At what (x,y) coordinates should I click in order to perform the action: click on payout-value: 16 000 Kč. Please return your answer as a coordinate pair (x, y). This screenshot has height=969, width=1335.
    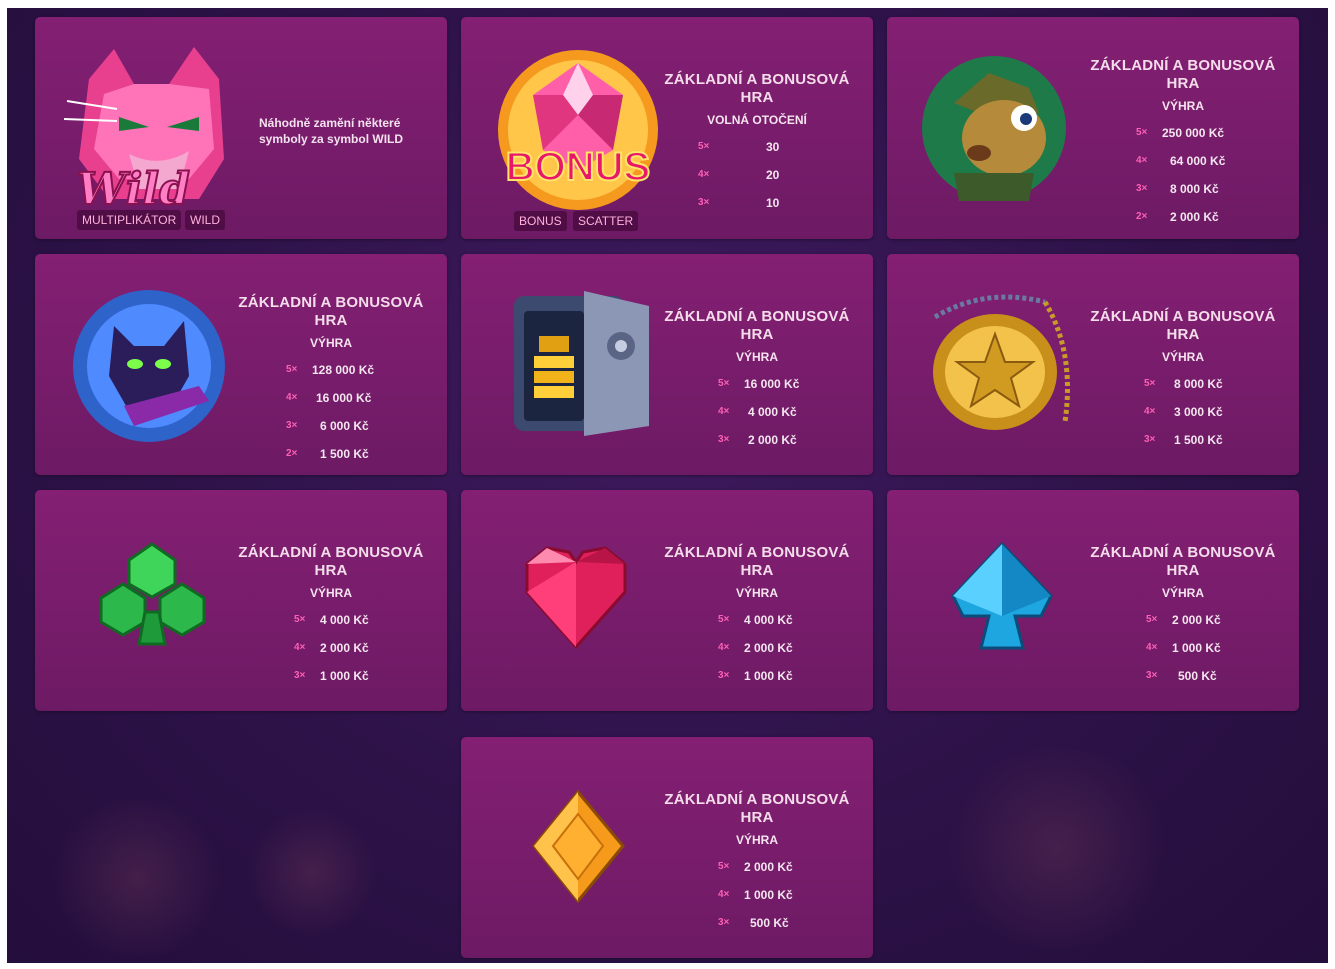
    Looking at the image, I should click on (772, 384).